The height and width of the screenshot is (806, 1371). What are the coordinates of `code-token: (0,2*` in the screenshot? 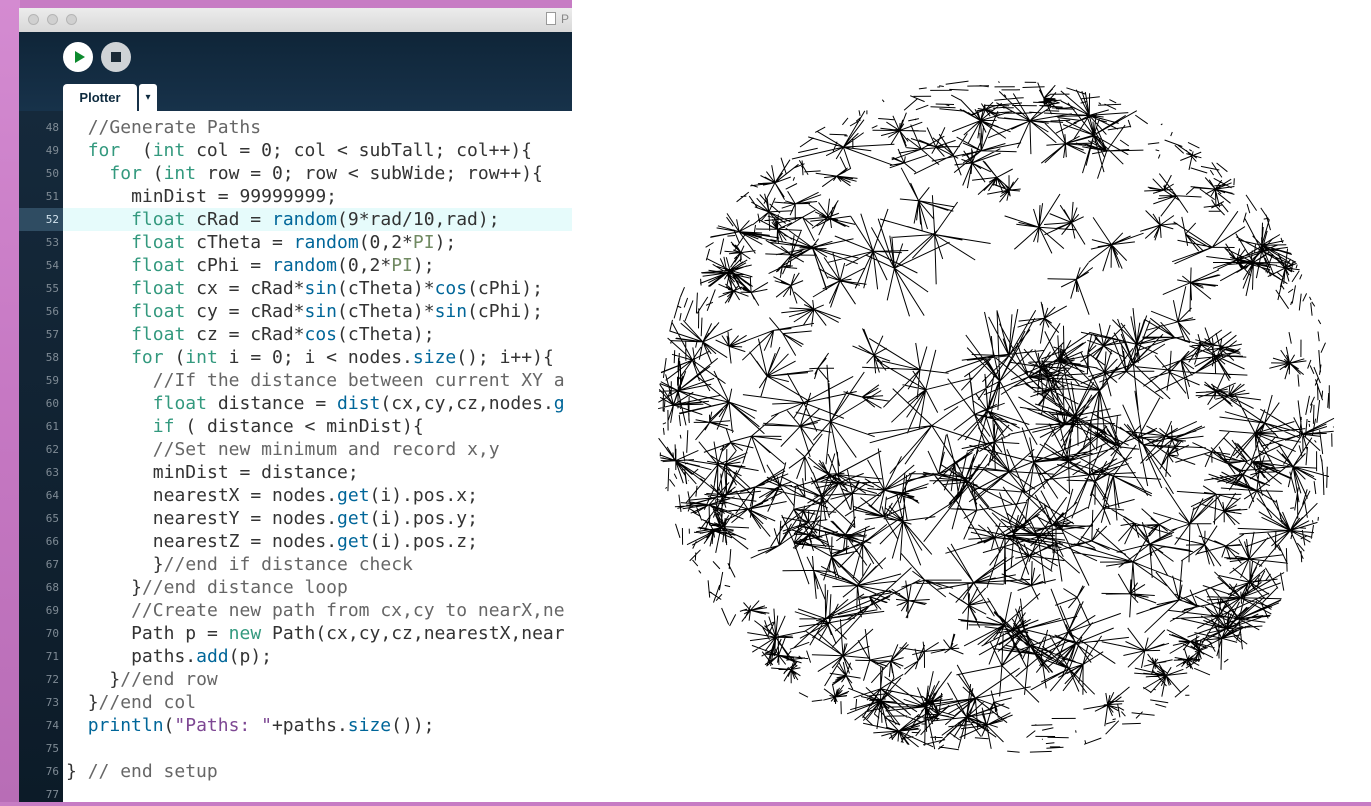 It's located at (385, 242).